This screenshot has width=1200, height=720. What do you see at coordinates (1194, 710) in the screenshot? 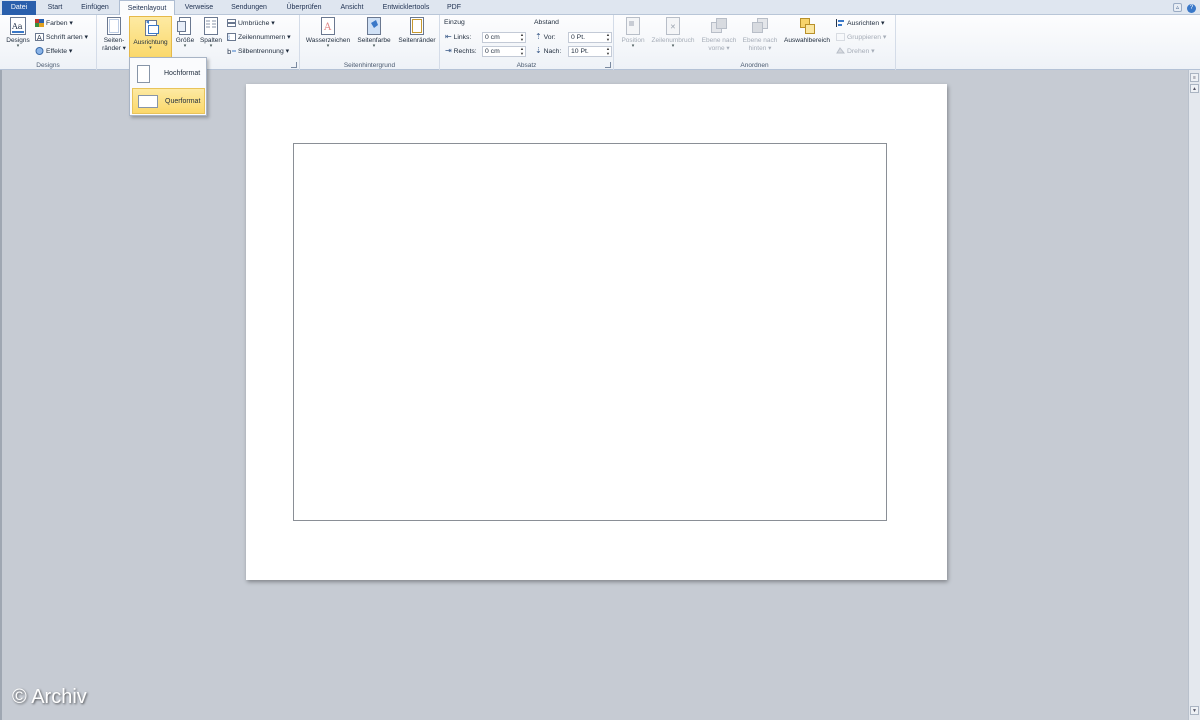
I see `scroll-down-icon: ▼` at bounding box center [1194, 710].